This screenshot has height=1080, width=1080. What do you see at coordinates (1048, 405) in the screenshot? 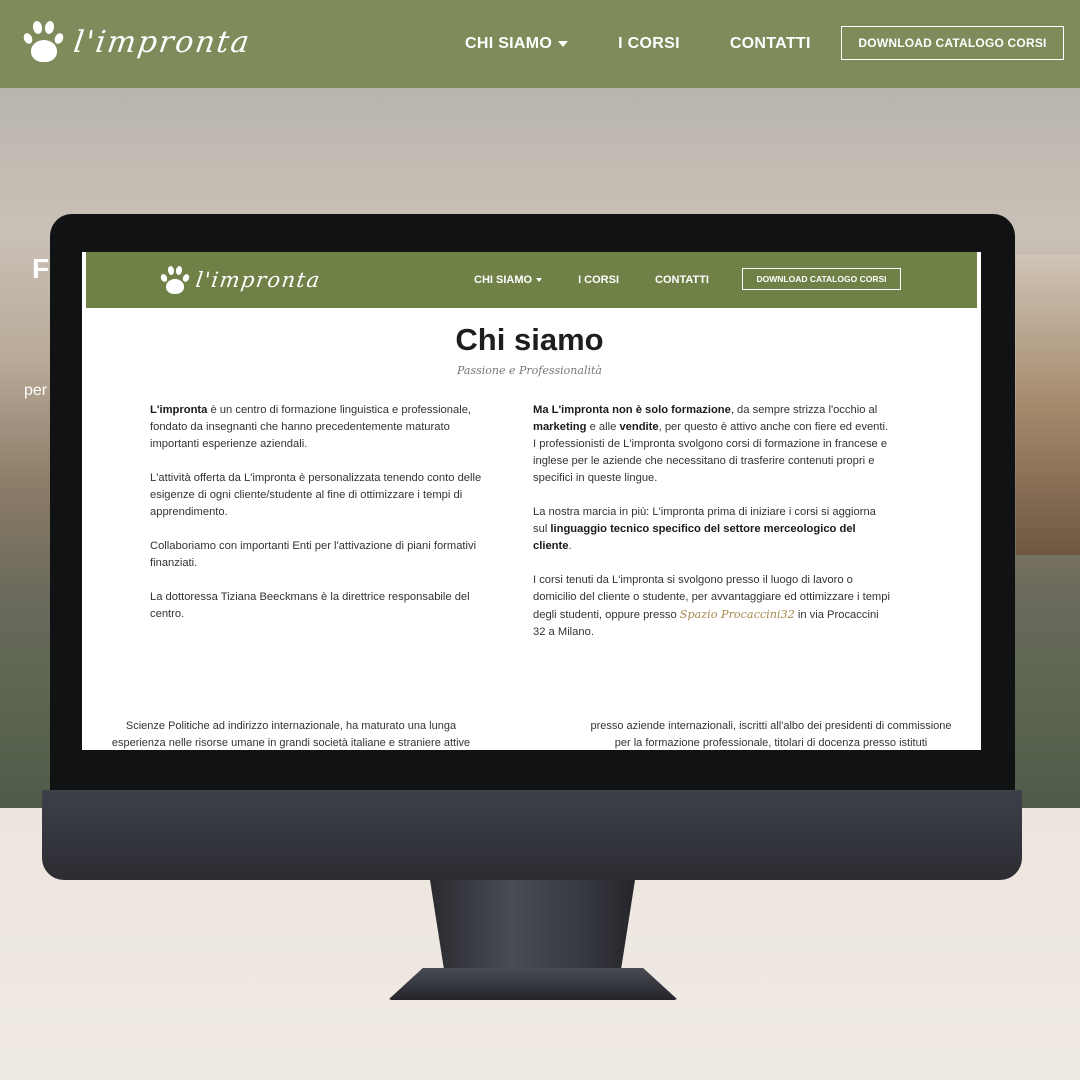
I see `hero-side-photo` at bounding box center [1048, 405].